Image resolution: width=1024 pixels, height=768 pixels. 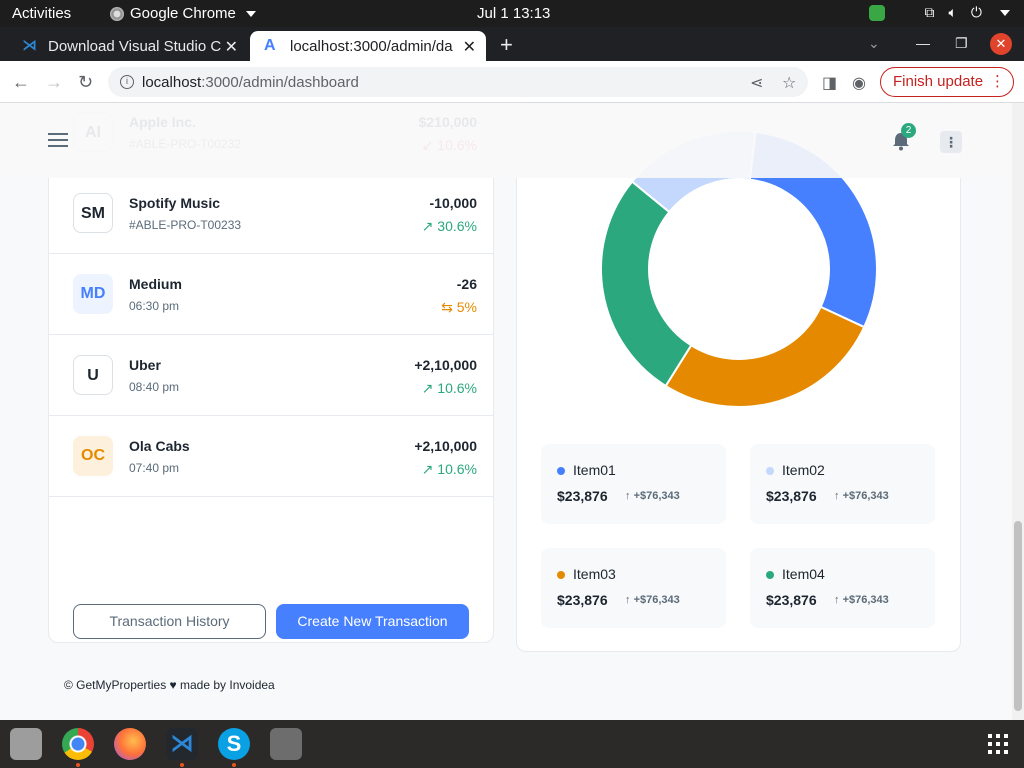 I want to click on reload-icon: ↻, so click(x=85, y=82).